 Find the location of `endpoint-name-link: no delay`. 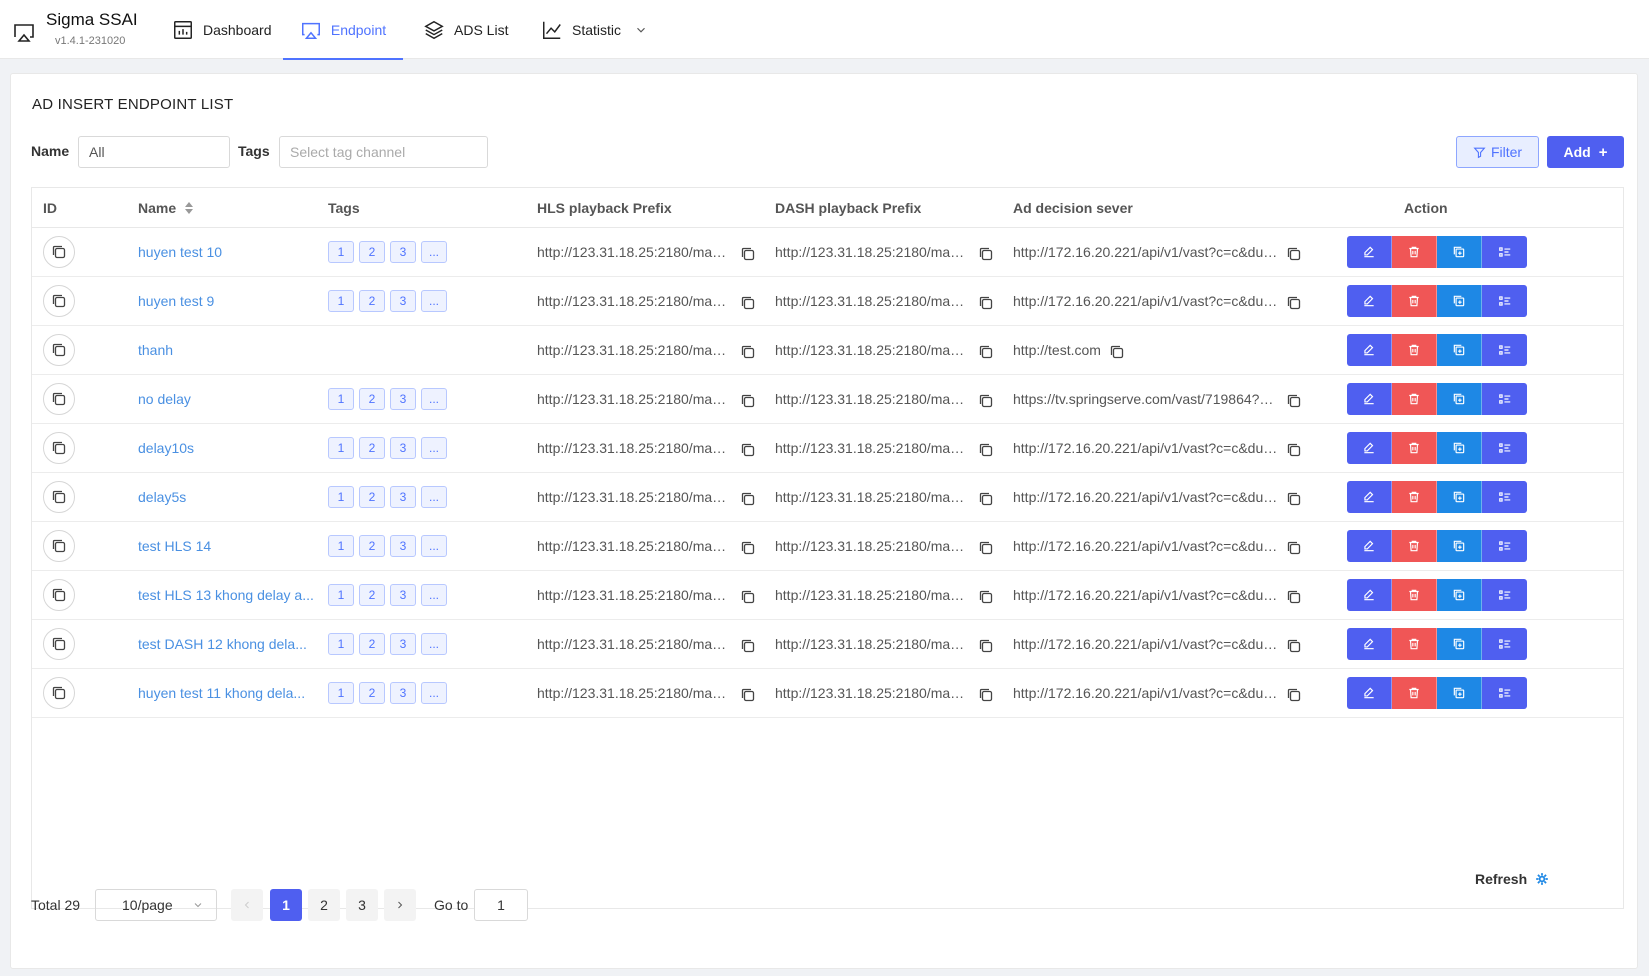

endpoint-name-link: no delay is located at coordinates (164, 399).